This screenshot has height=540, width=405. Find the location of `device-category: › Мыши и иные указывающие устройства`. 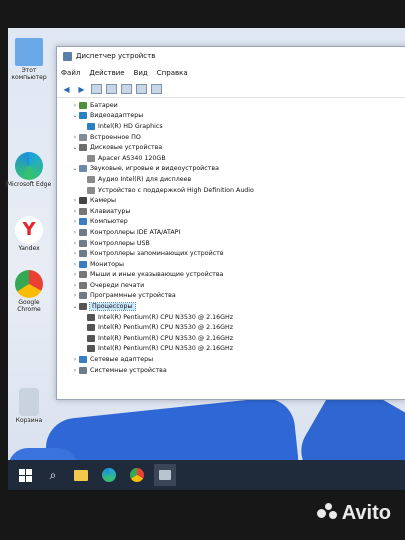

device-category: › Мыши и иные указывающие устройства is located at coordinates (231, 275).